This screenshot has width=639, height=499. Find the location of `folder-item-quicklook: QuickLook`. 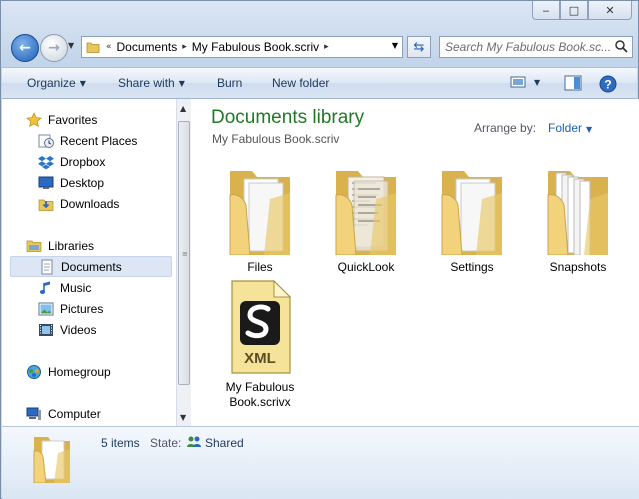

folder-item-quicklook: QuickLook is located at coordinates (366, 217).